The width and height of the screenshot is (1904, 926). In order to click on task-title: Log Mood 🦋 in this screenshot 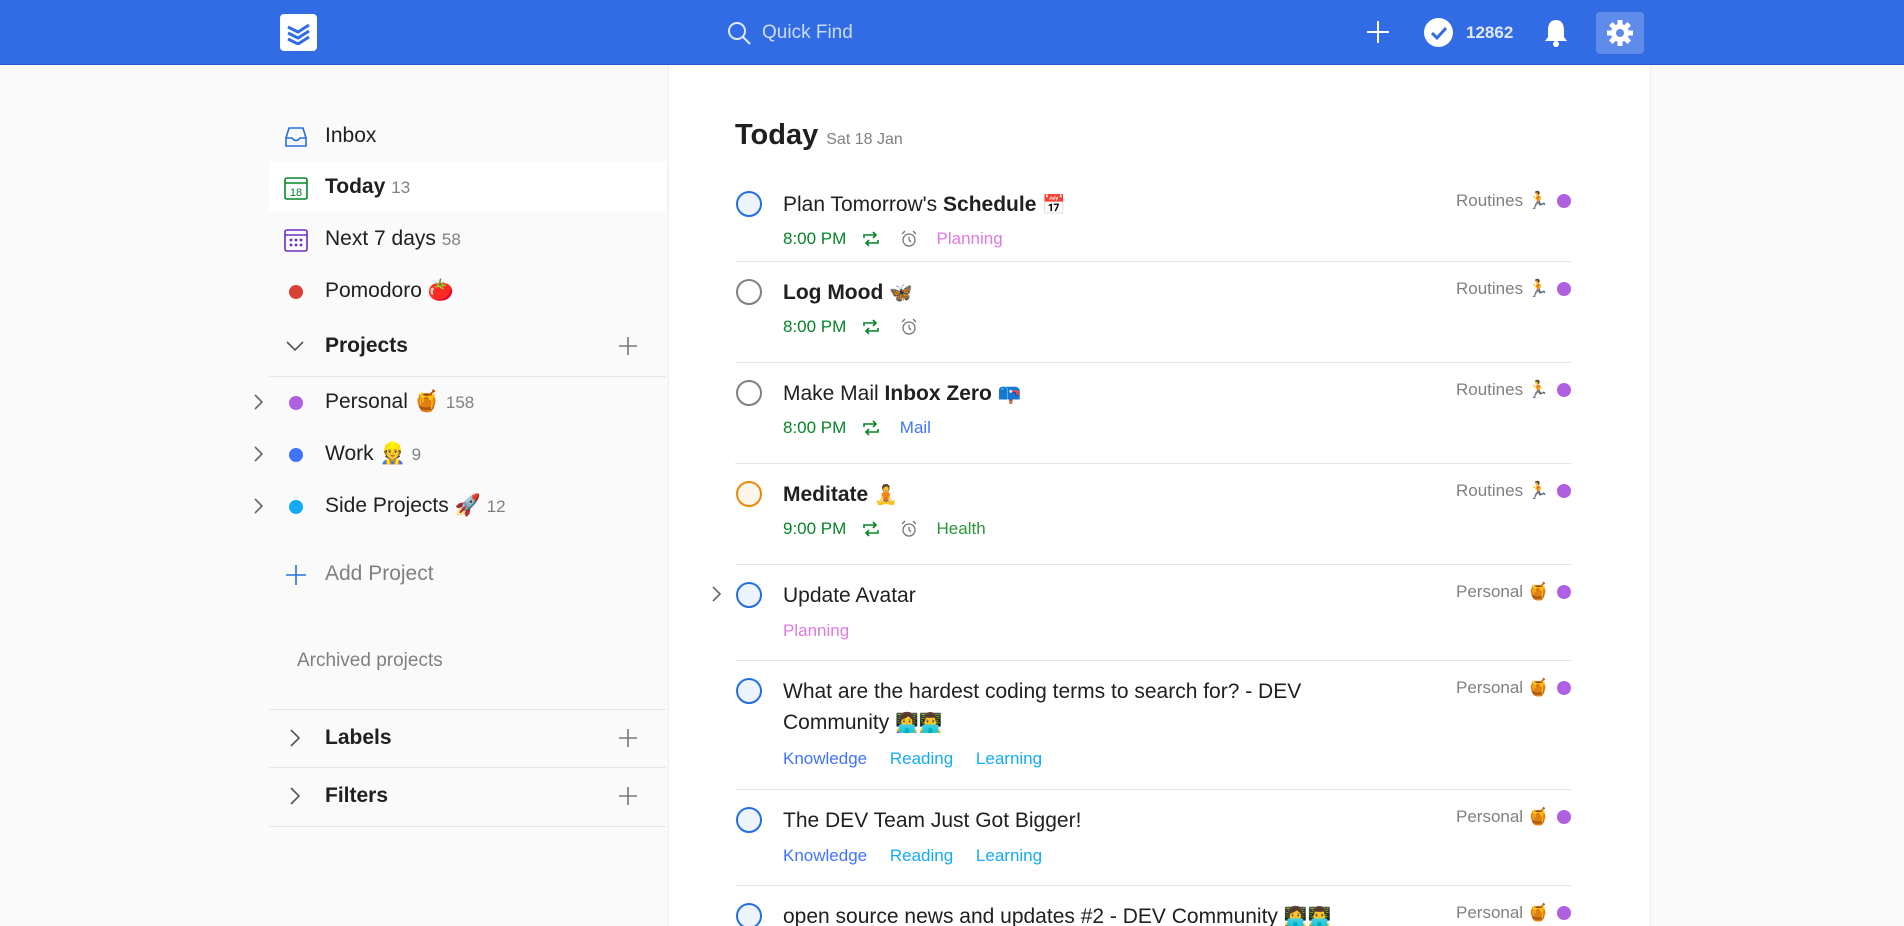, I will do `click(848, 293)`.